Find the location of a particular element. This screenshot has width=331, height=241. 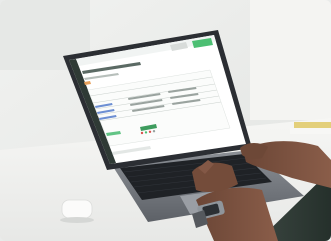

book-white is located at coordinates (310, 131).